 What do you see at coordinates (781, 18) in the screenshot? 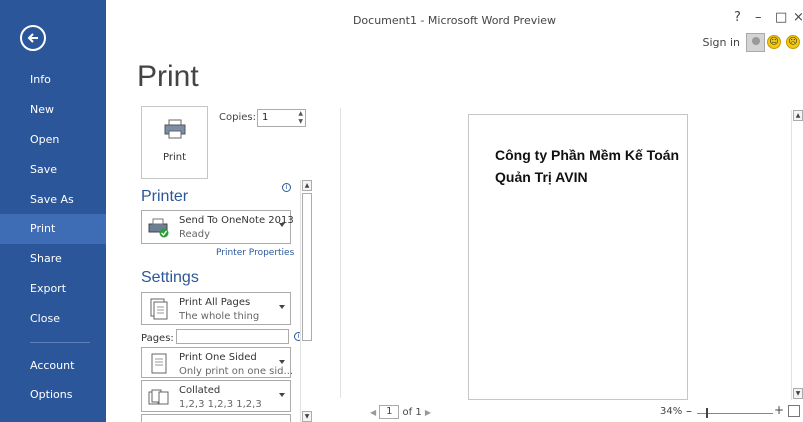
I see `maximize-button: □` at bounding box center [781, 18].